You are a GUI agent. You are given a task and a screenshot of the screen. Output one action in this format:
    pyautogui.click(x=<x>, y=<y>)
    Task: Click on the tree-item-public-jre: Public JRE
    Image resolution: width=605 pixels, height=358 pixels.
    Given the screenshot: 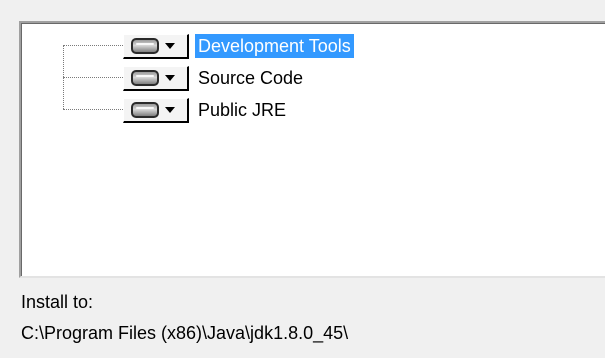 What is the action you would take?
    pyautogui.click(x=206, y=110)
    